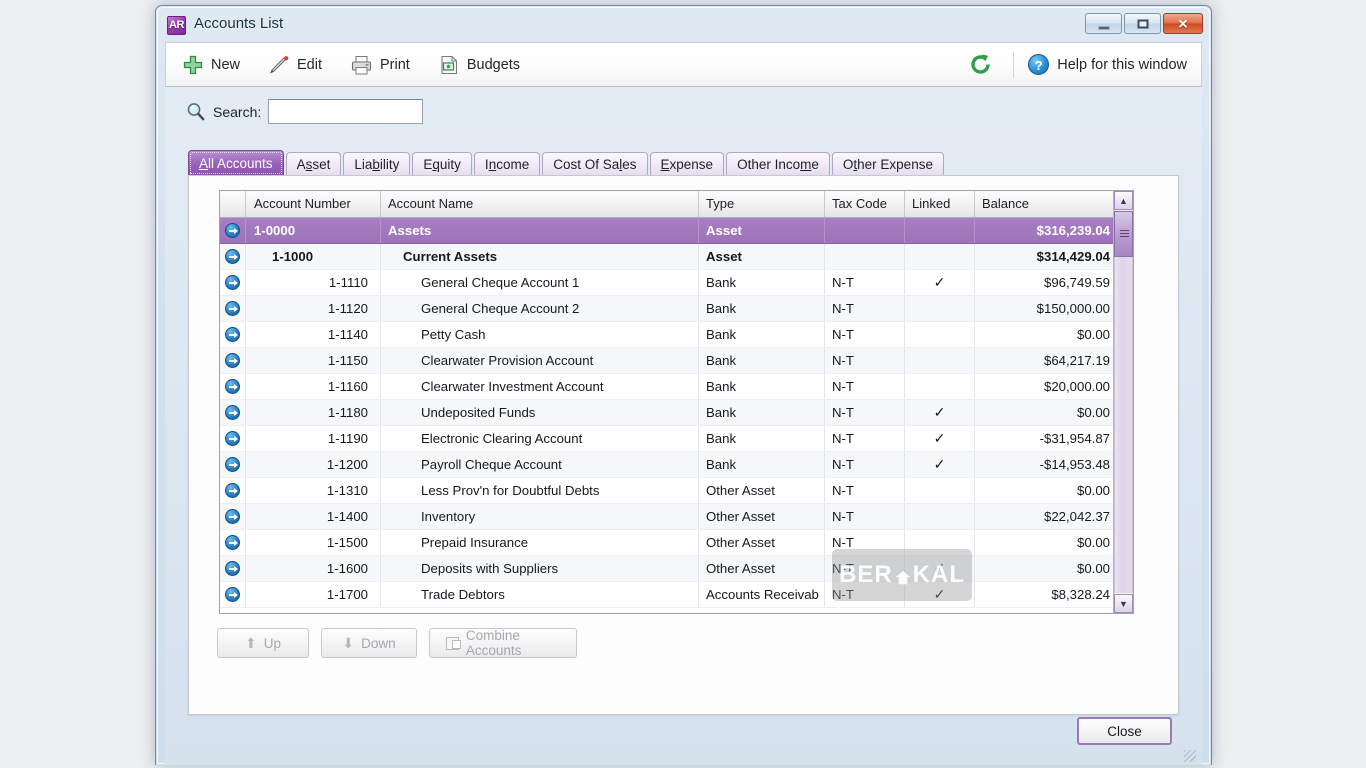  What do you see at coordinates (687, 164) in the screenshot?
I see `tab-expense: Expense` at bounding box center [687, 164].